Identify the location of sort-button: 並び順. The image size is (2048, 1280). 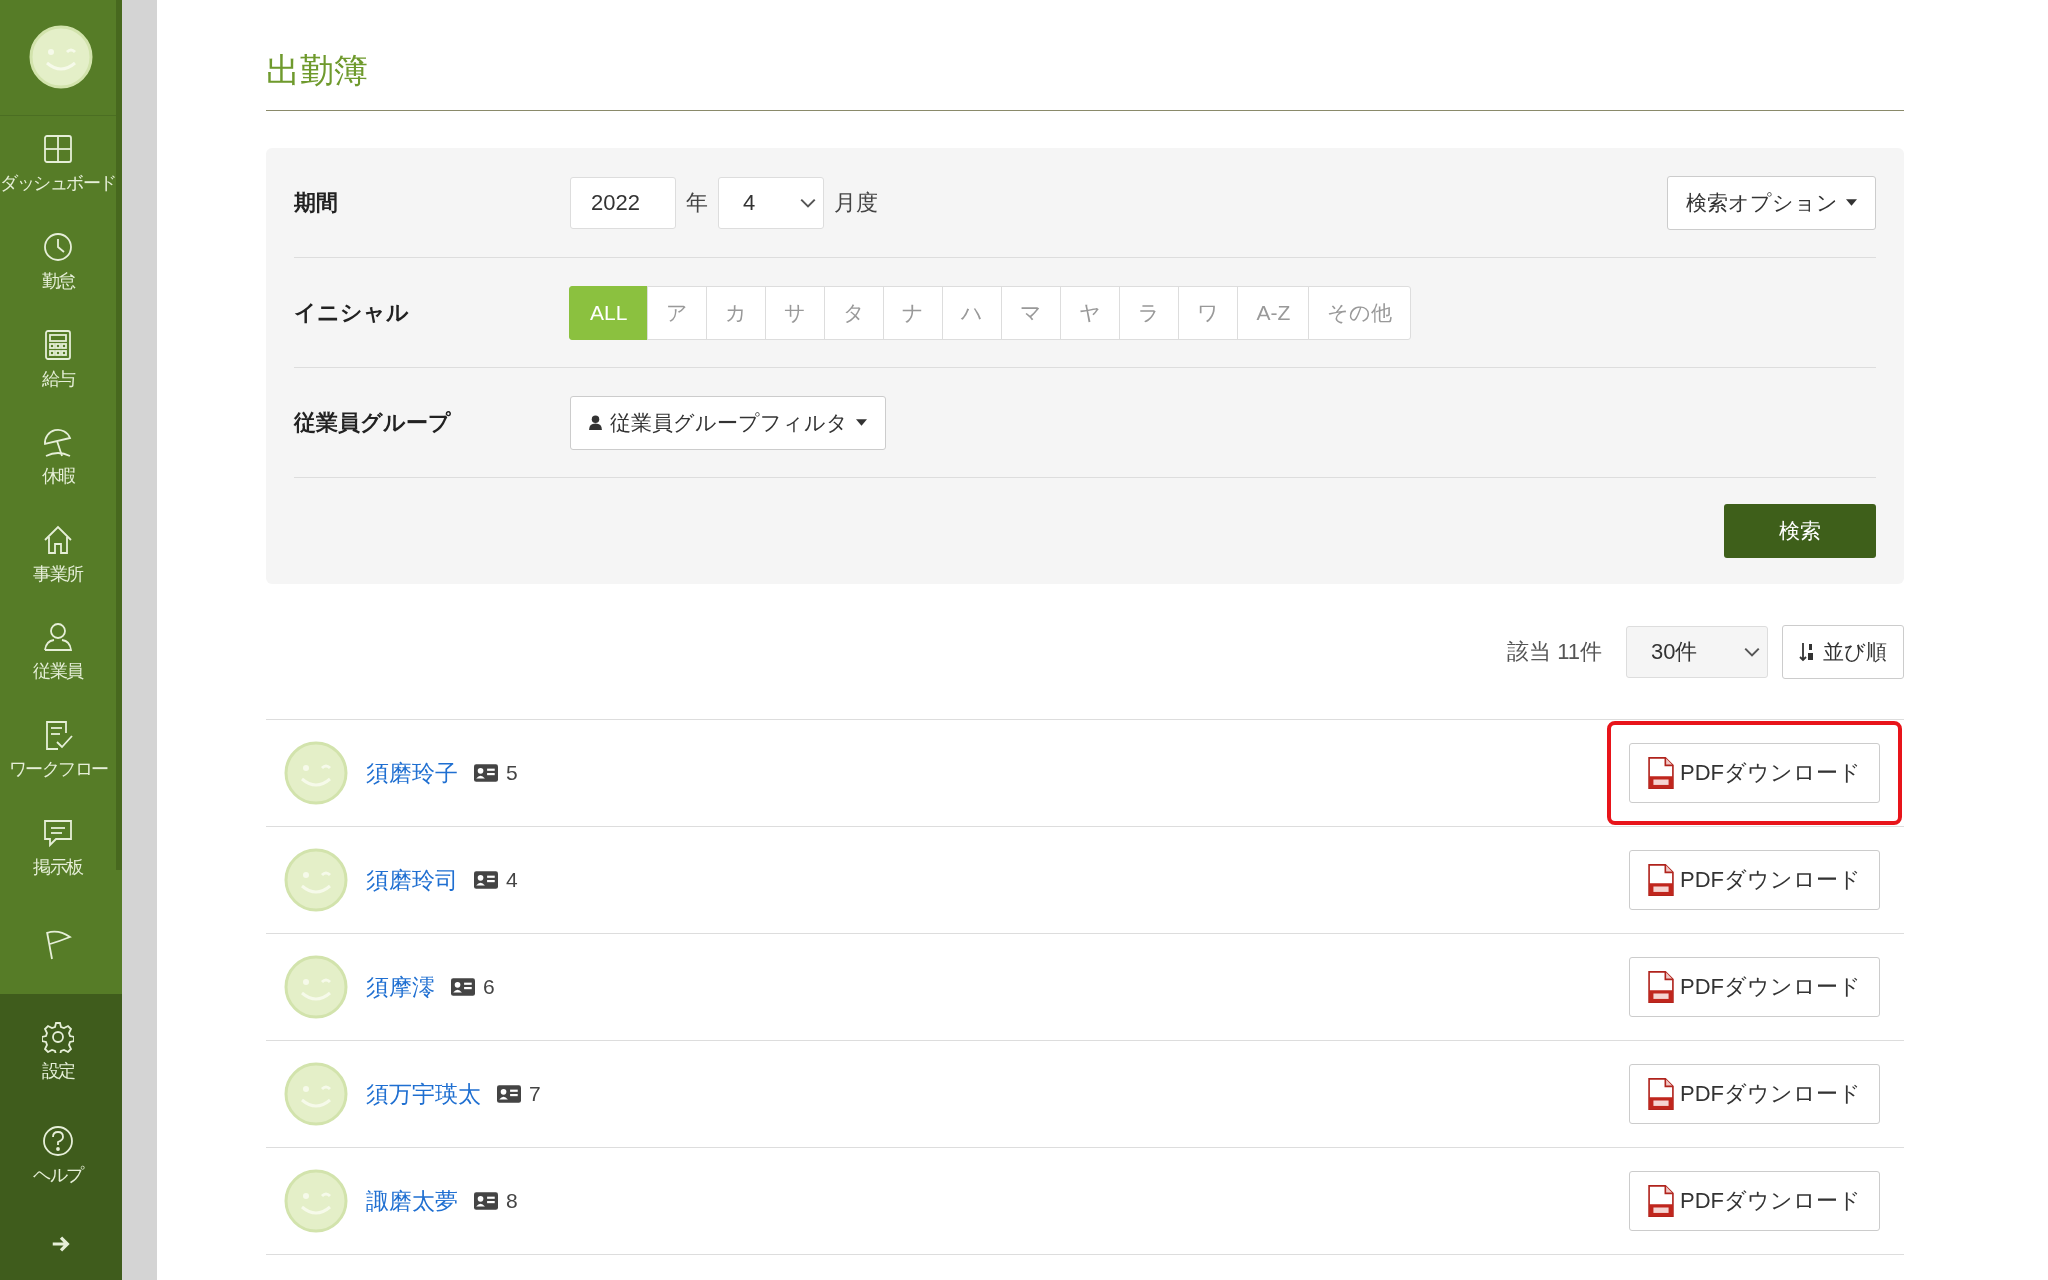
(1843, 652).